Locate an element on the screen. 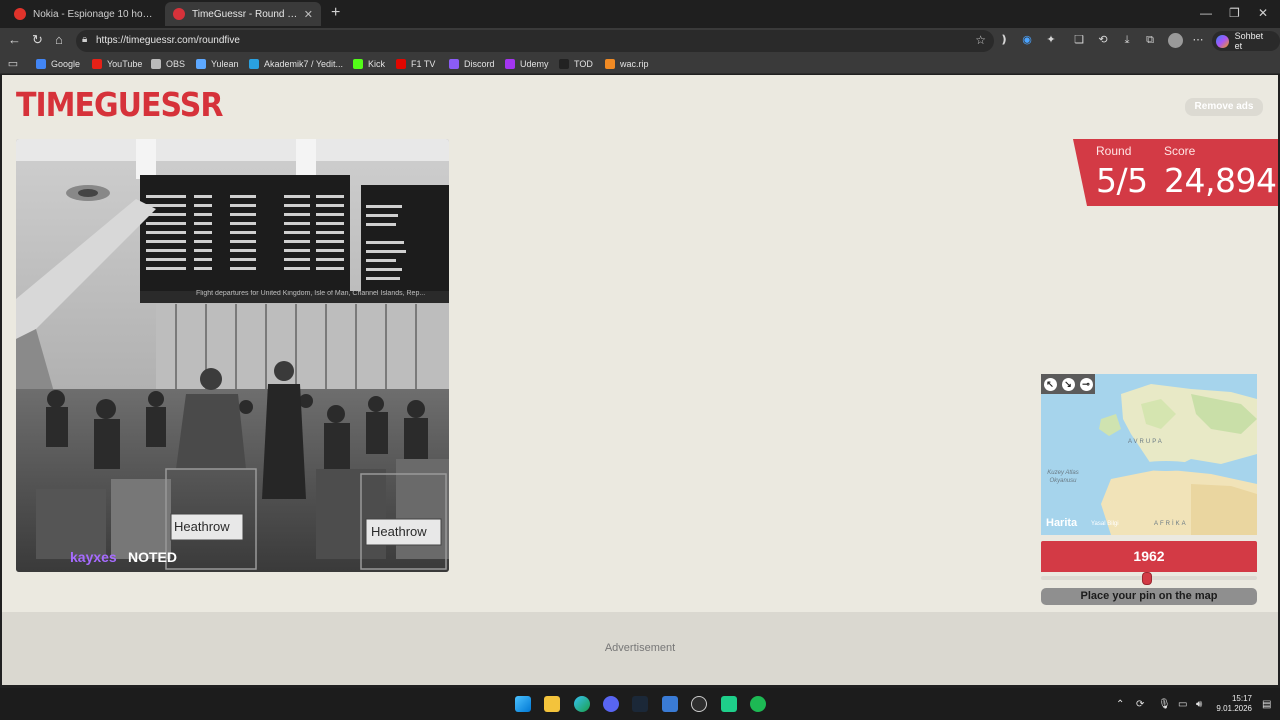 The image size is (1280, 720). bookmark-label: F1 TV is located at coordinates (423, 64).